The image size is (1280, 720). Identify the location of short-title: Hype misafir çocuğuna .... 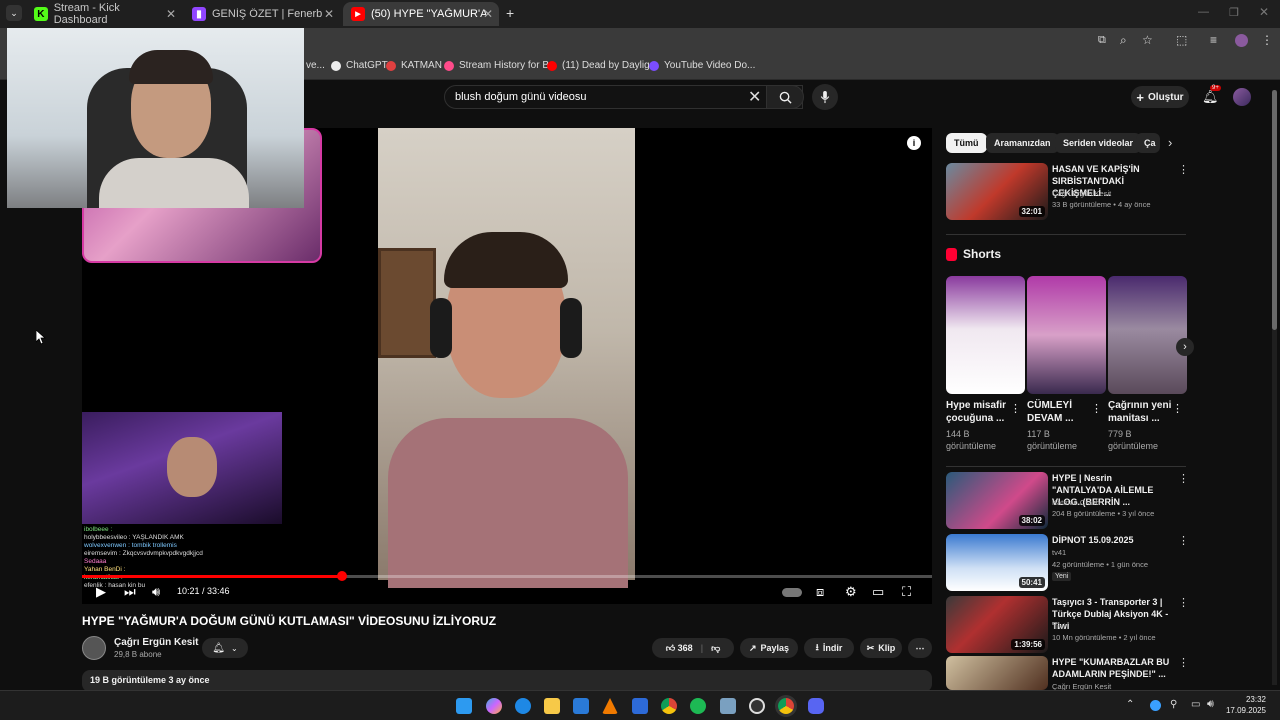
(981, 412).